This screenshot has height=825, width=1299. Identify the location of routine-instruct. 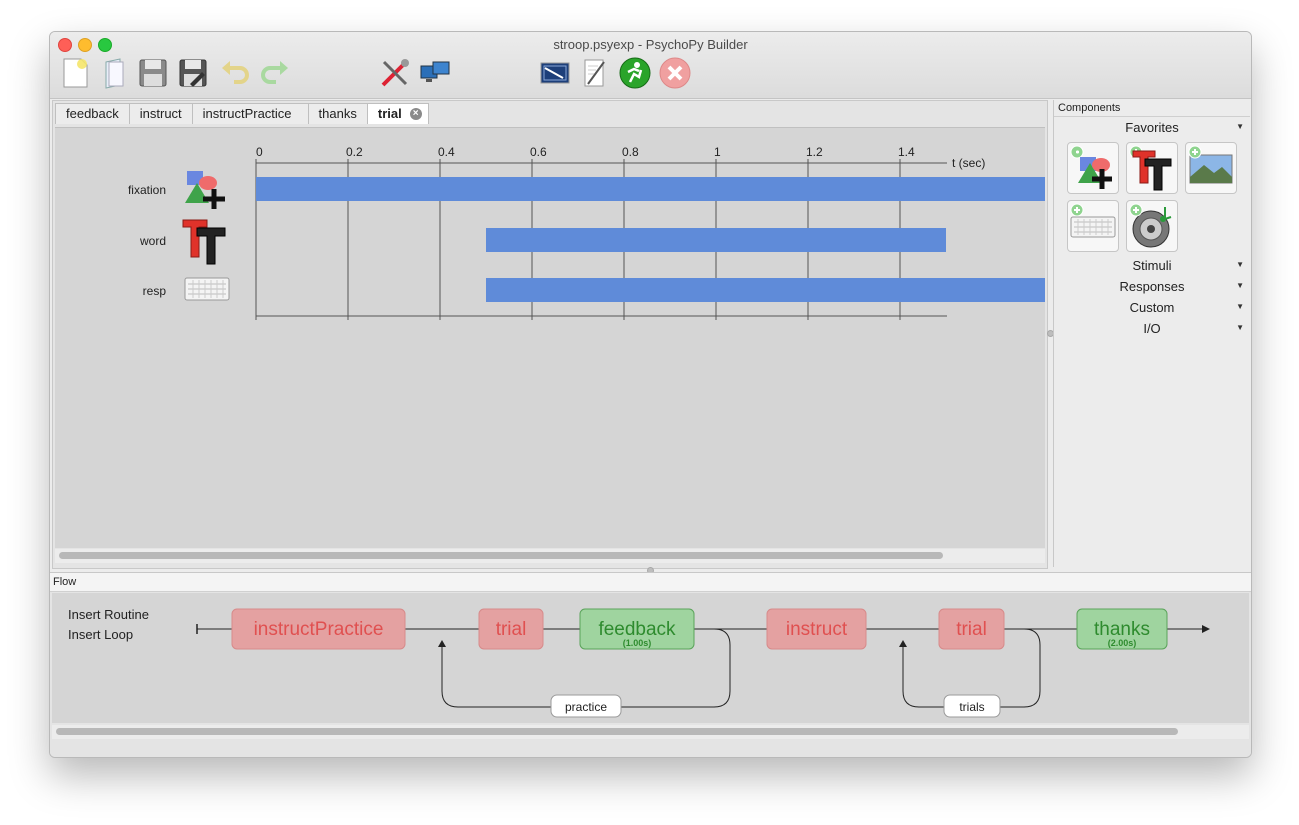
(816, 629).